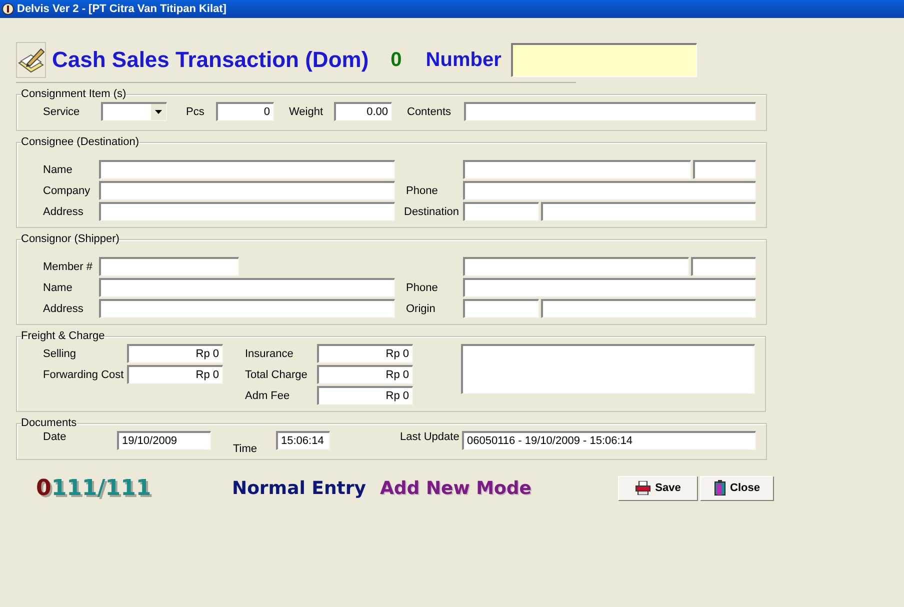 The image size is (904, 607). I want to click on field-label: Contents, so click(429, 112).